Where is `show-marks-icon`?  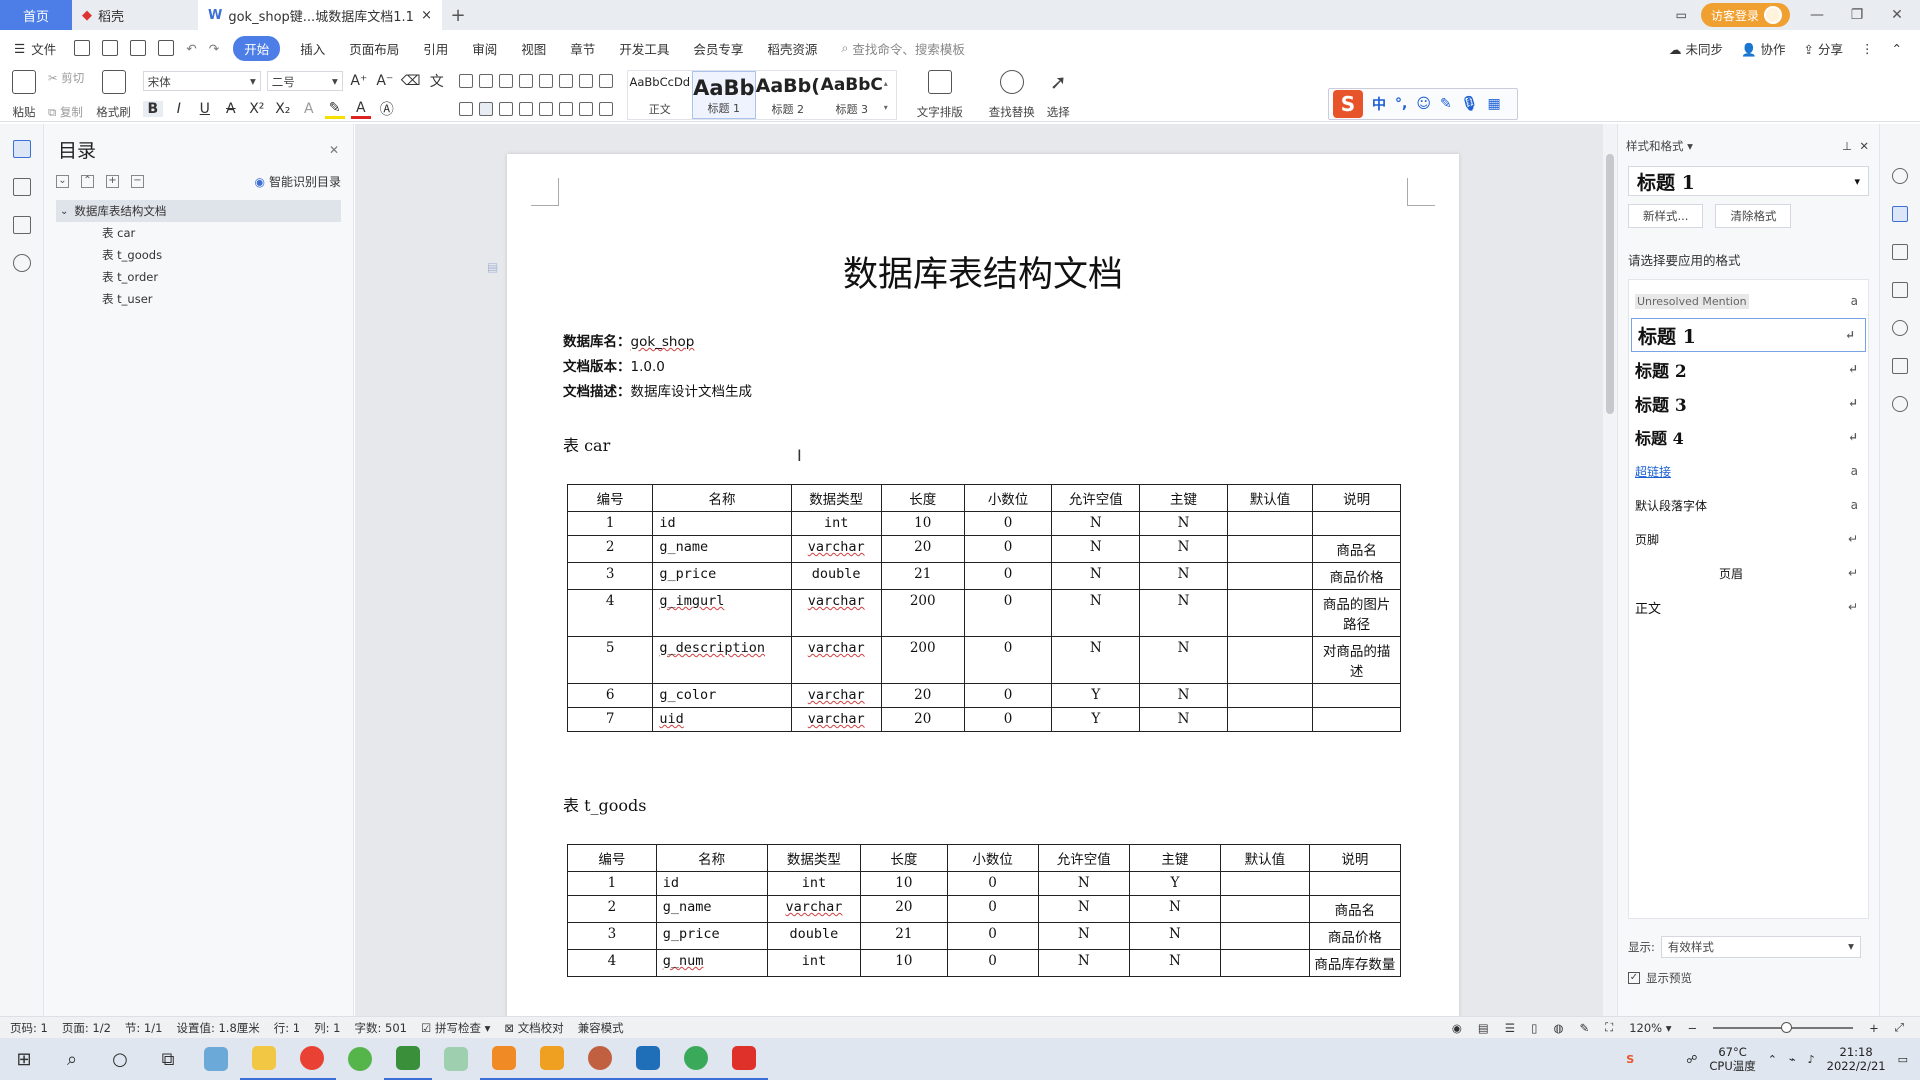
show-marks-icon is located at coordinates (585, 81).